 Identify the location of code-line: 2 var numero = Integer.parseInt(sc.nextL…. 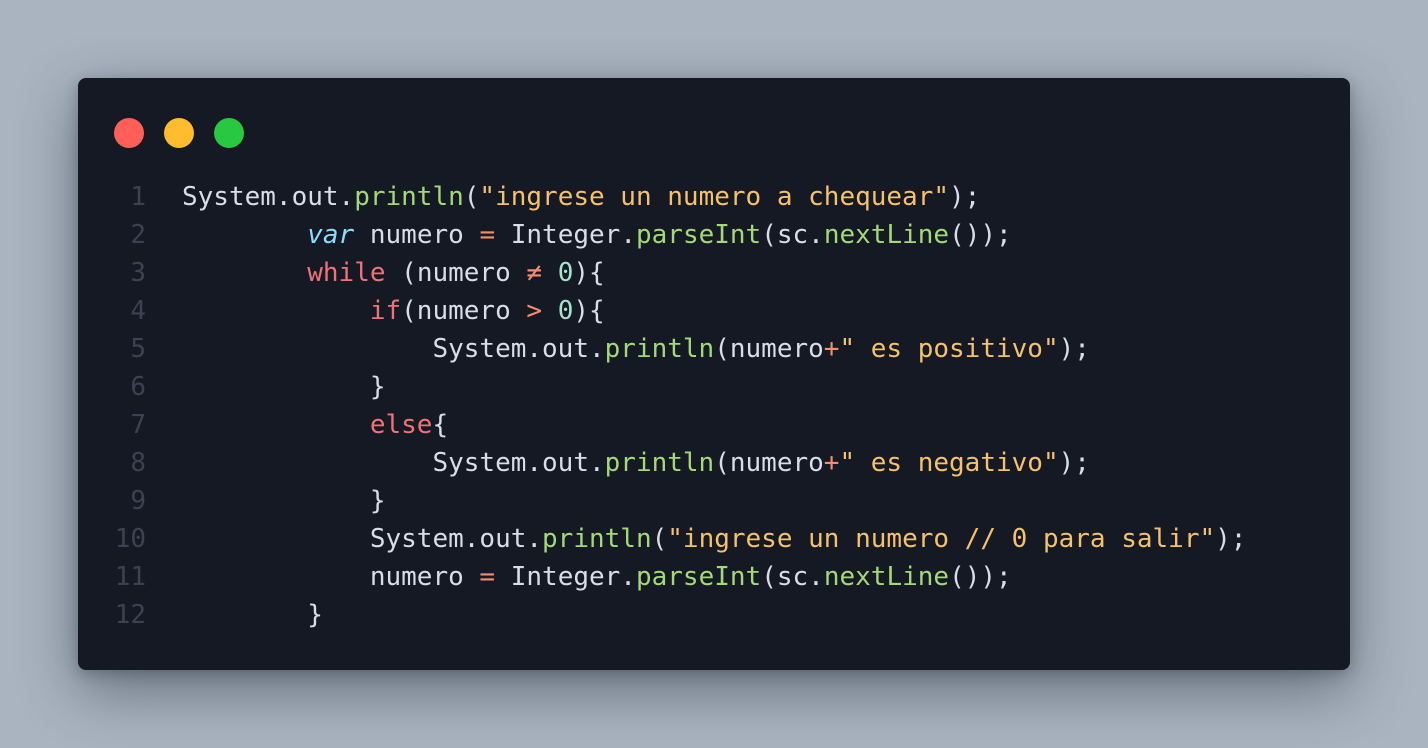
(714, 235).